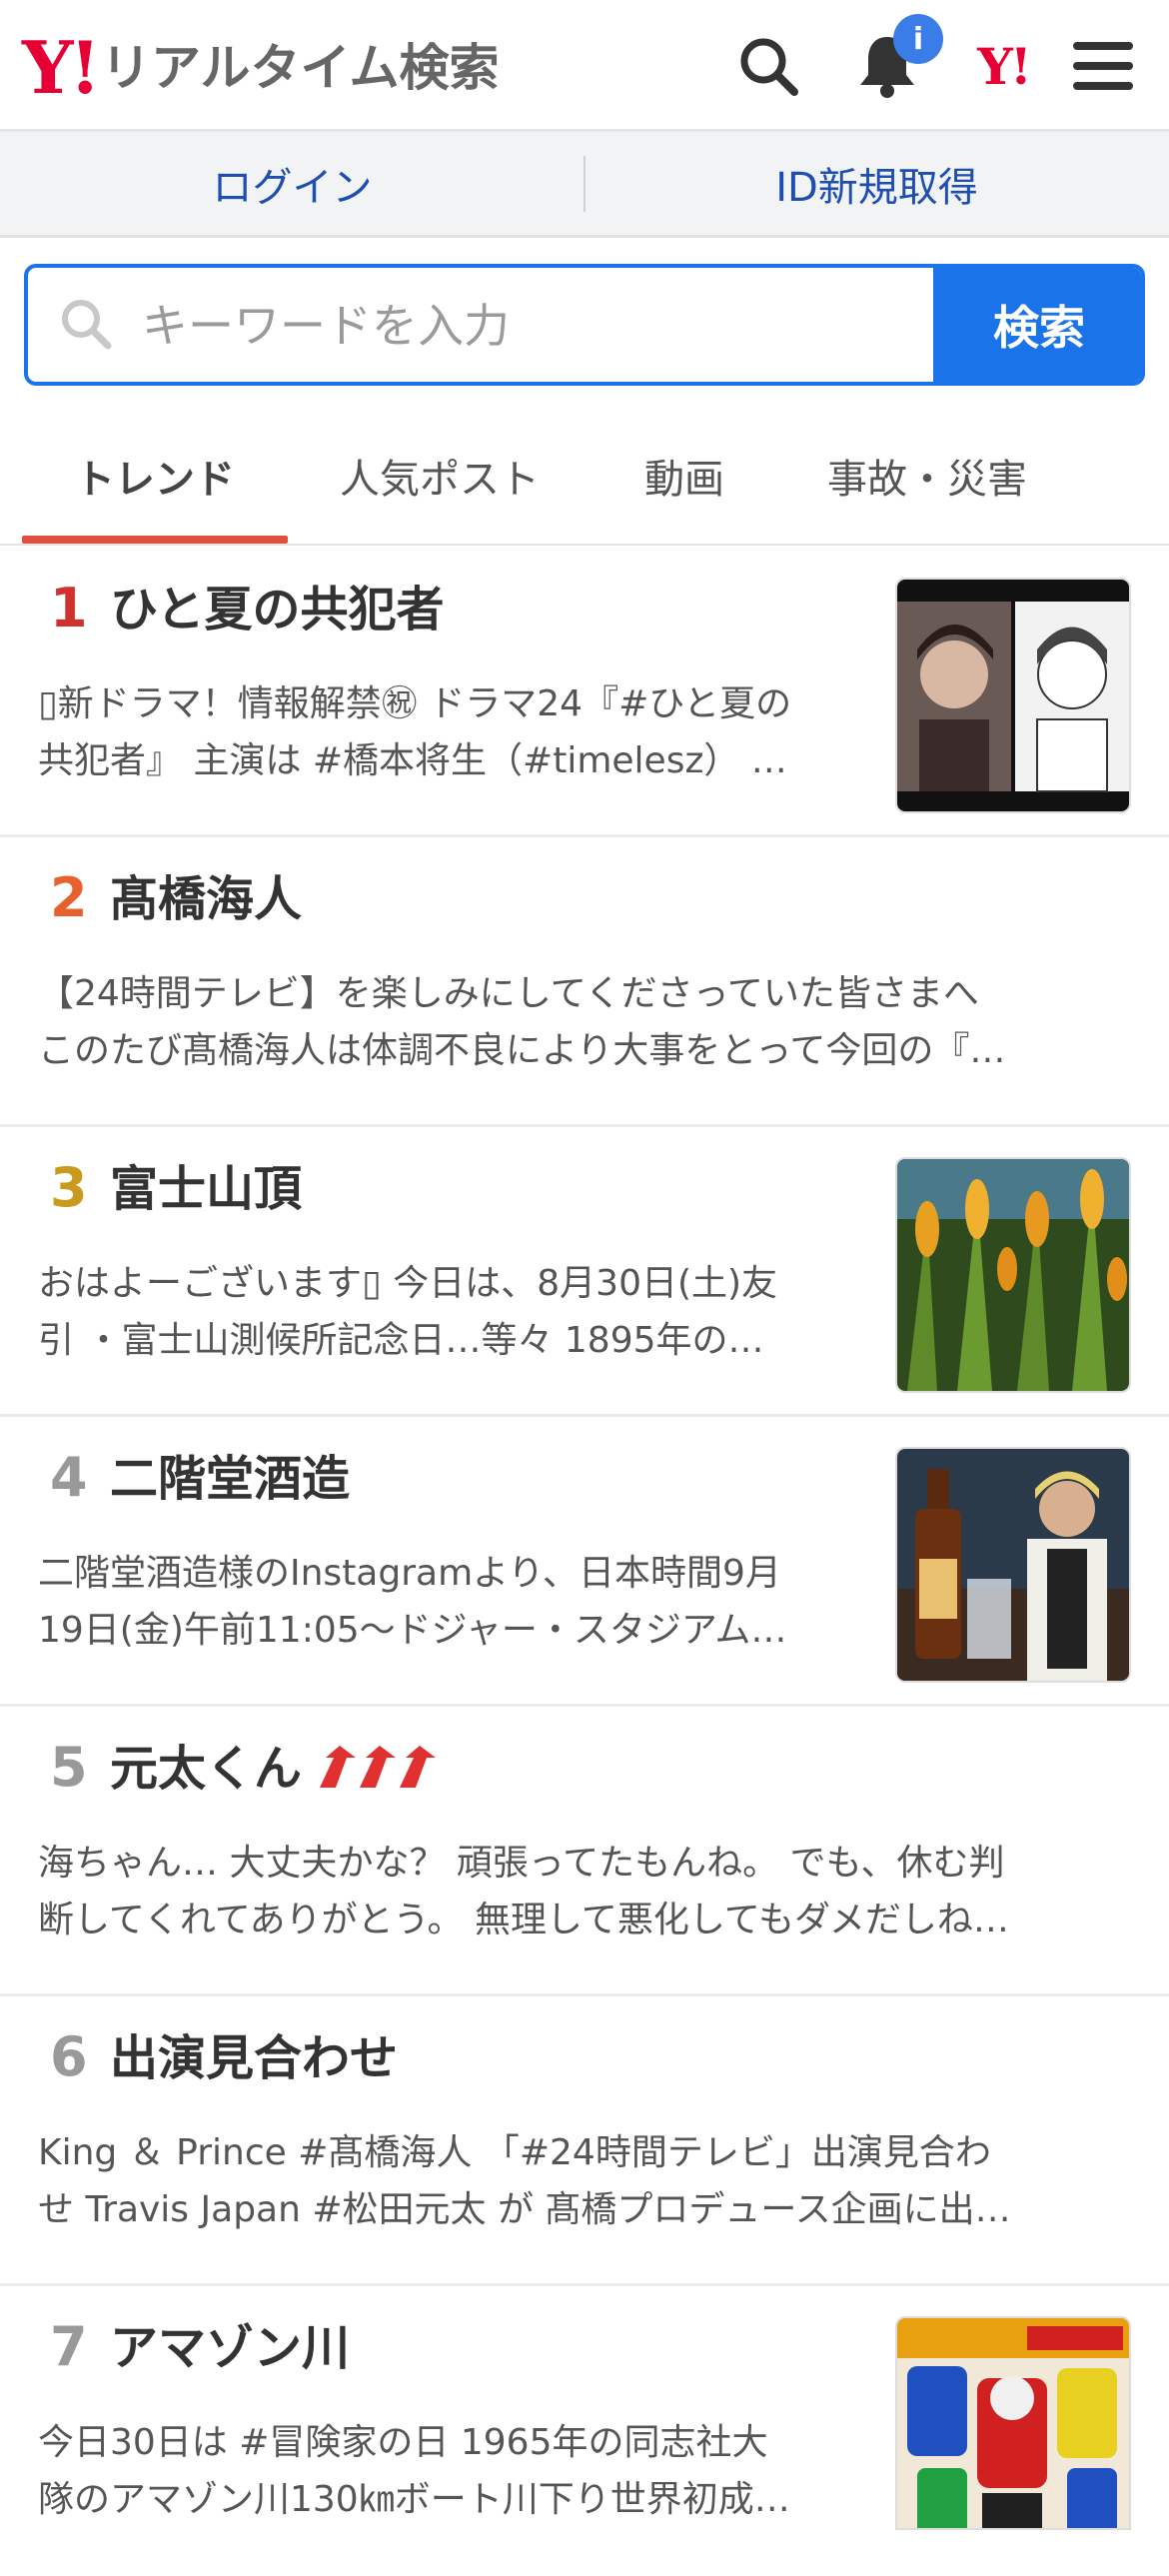  I want to click on yahoo-home-link: Y!, so click(1003, 66).